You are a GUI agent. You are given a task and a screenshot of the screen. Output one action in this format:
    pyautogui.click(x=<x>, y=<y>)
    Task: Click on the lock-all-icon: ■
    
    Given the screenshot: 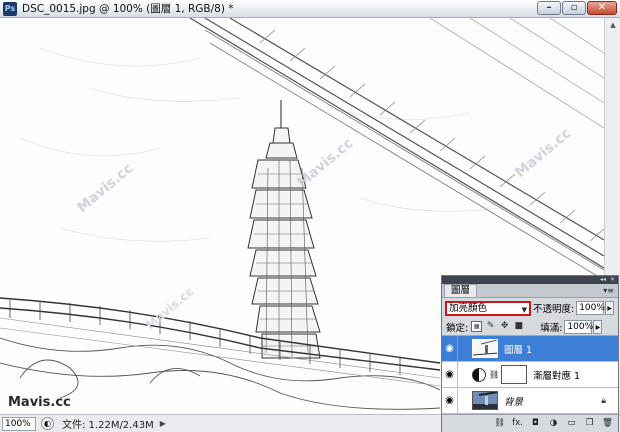 What is the action you would take?
    pyautogui.click(x=518, y=326)
    